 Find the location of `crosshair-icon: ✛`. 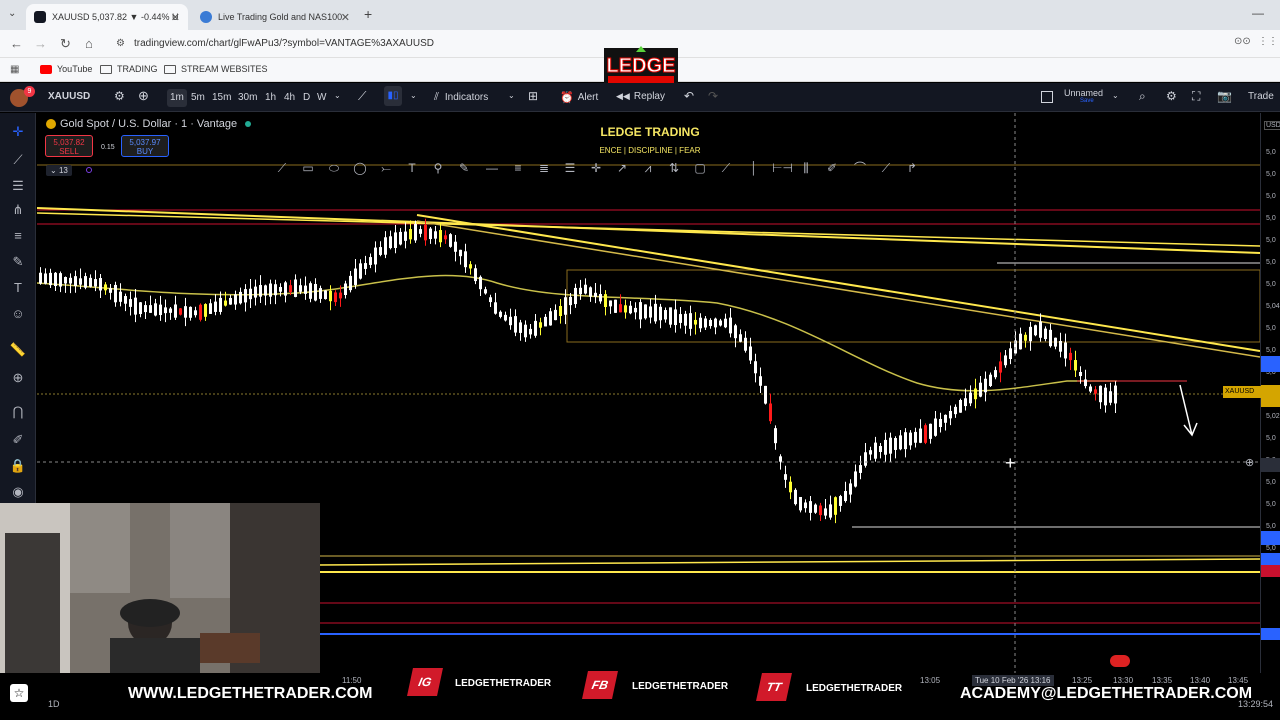

crosshair-icon: ✛ is located at coordinates (18, 132).